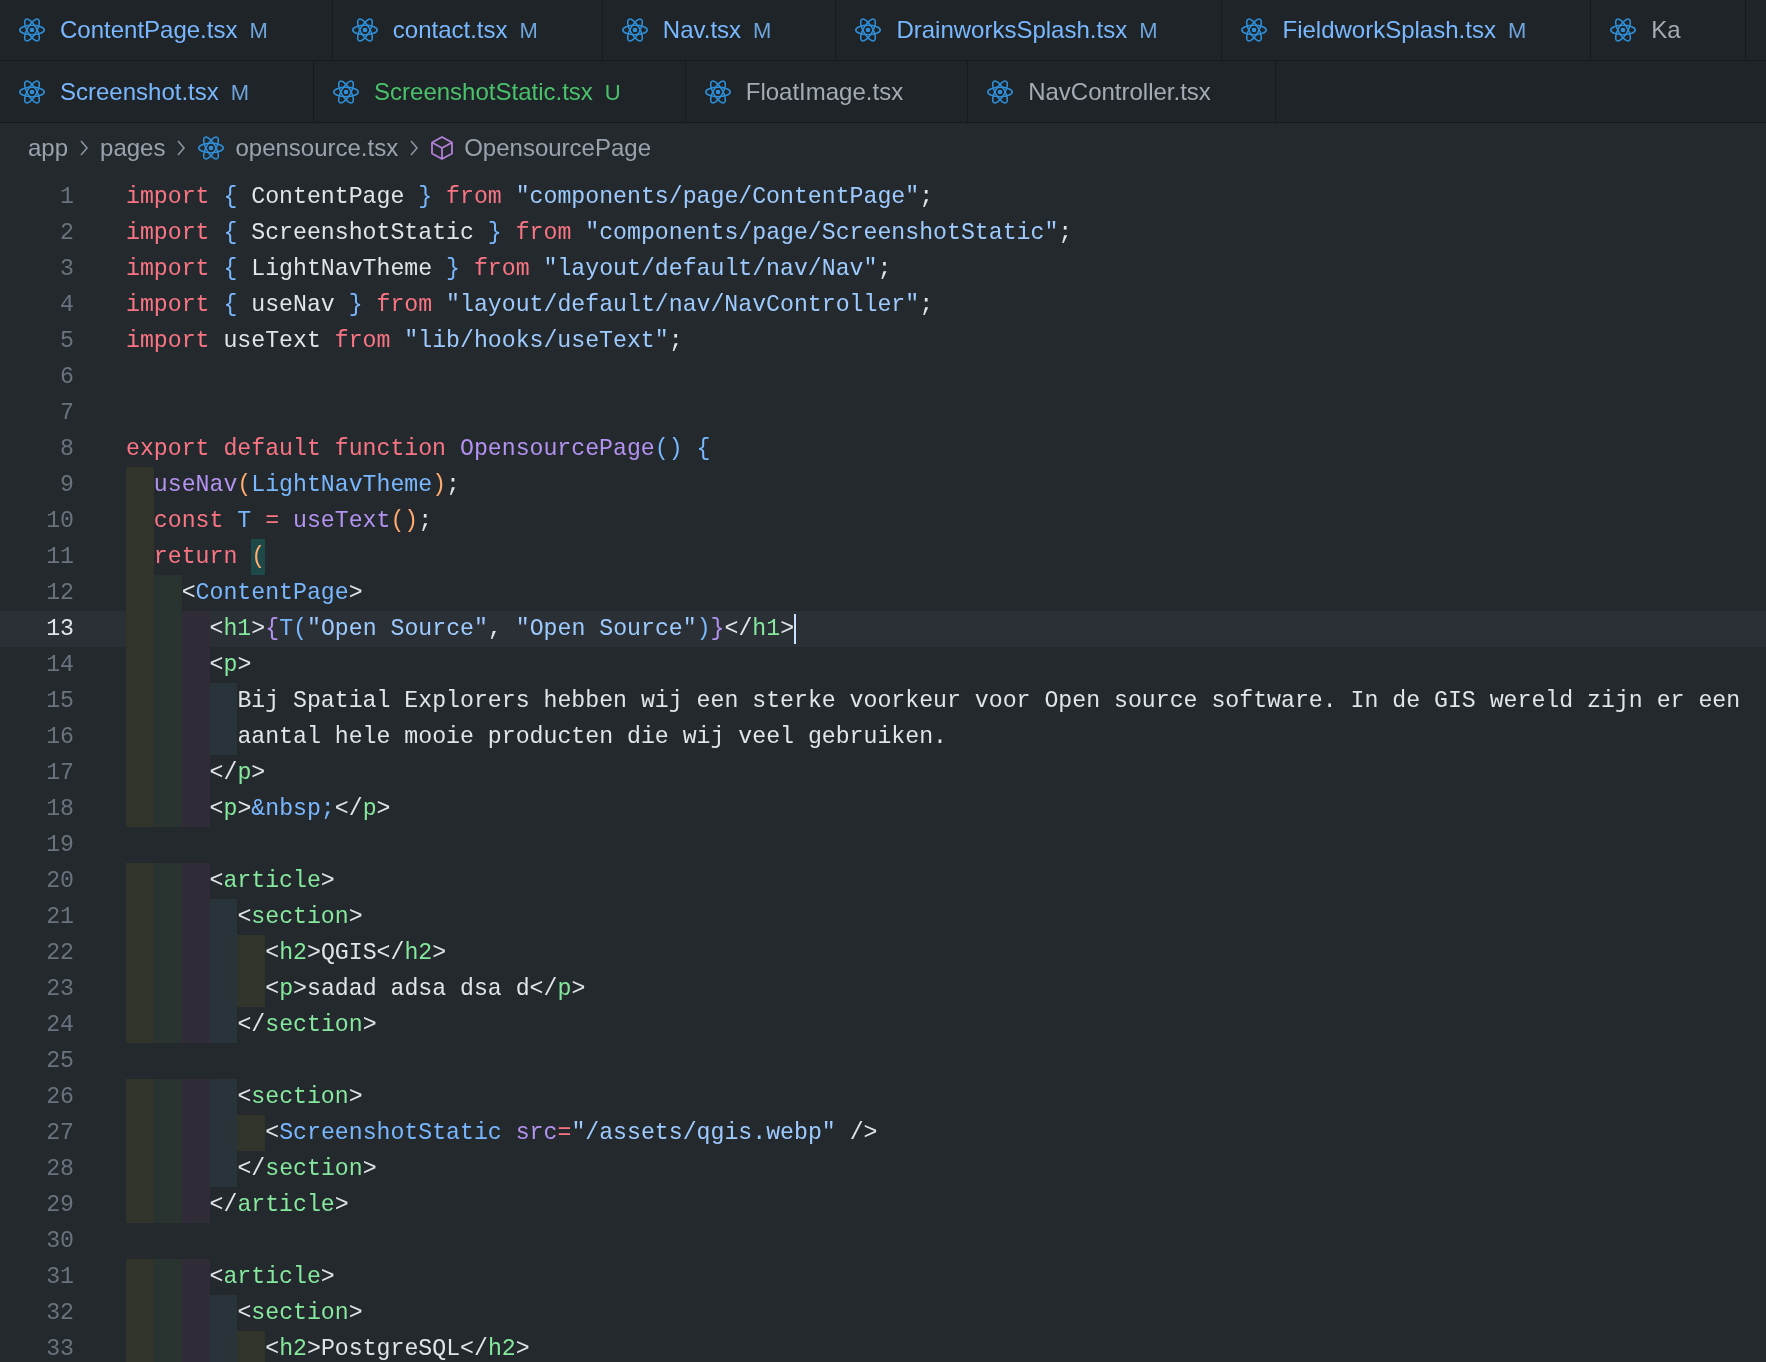  I want to click on cube-icon, so click(442, 148).